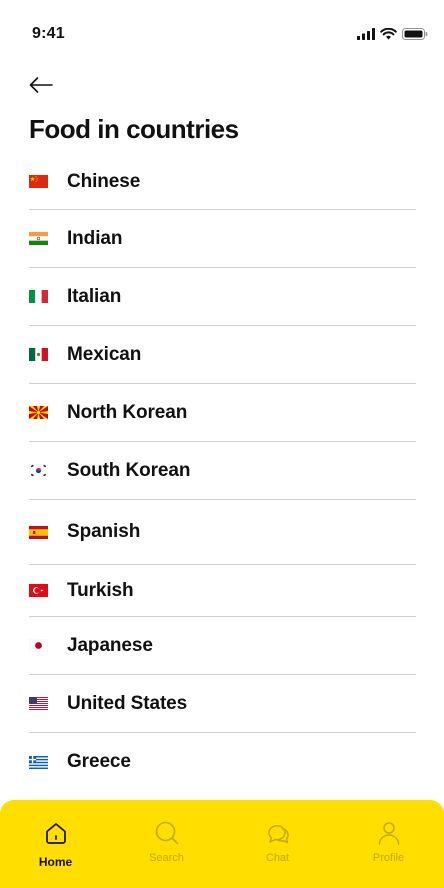  What do you see at coordinates (167, 833) in the screenshot?
I see `search-icon` at bounding box center [167, 833].